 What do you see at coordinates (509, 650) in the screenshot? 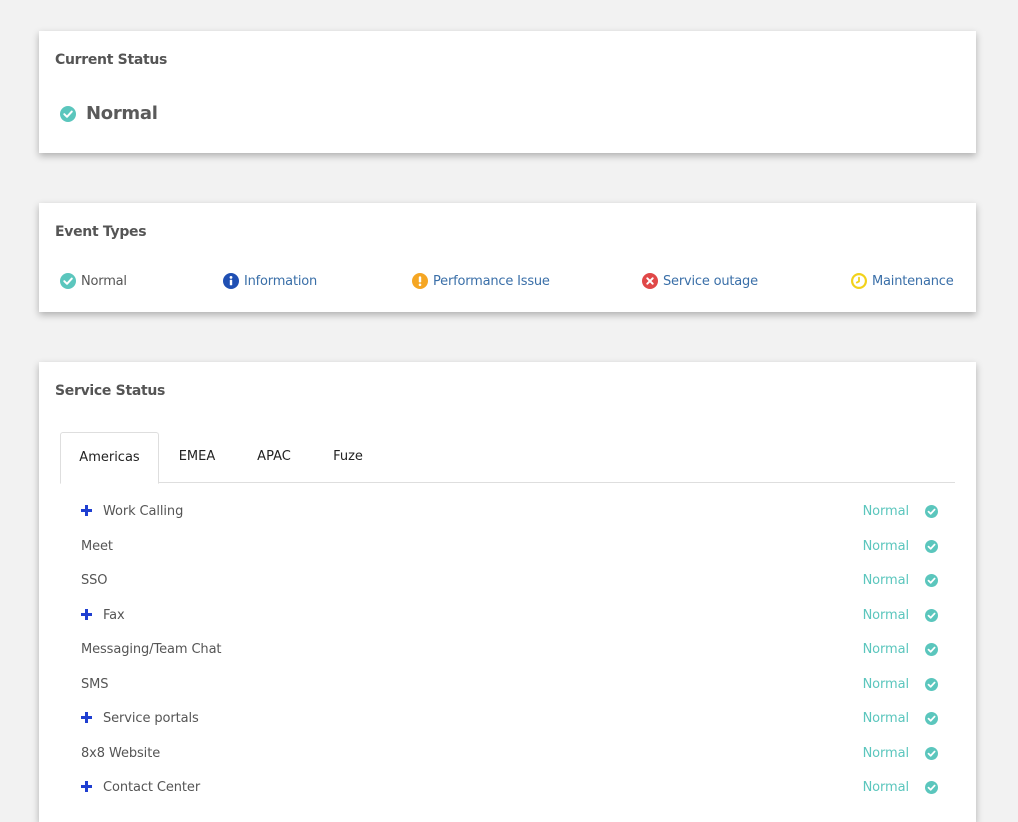
I see `service-row: Messaging/Team Chat Normal` at bounding box center [509, 650].